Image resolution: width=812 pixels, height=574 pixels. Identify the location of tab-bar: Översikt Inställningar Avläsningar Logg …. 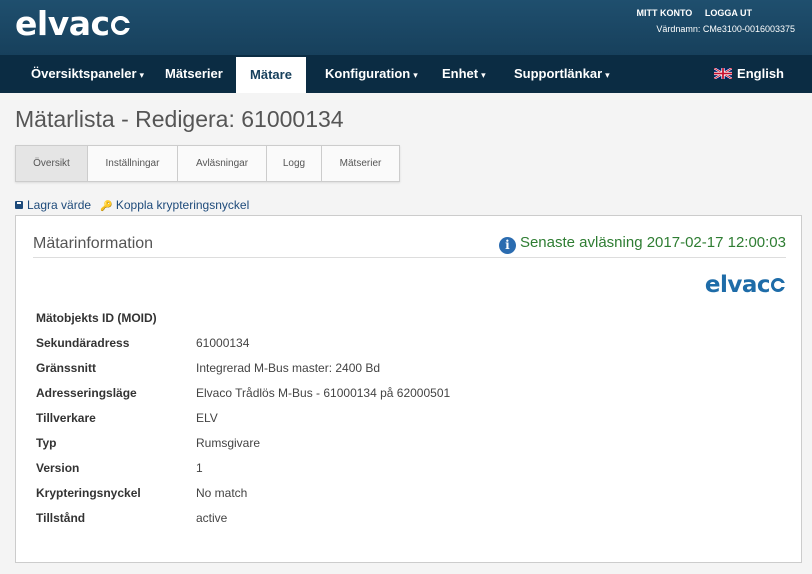
(207, 163).